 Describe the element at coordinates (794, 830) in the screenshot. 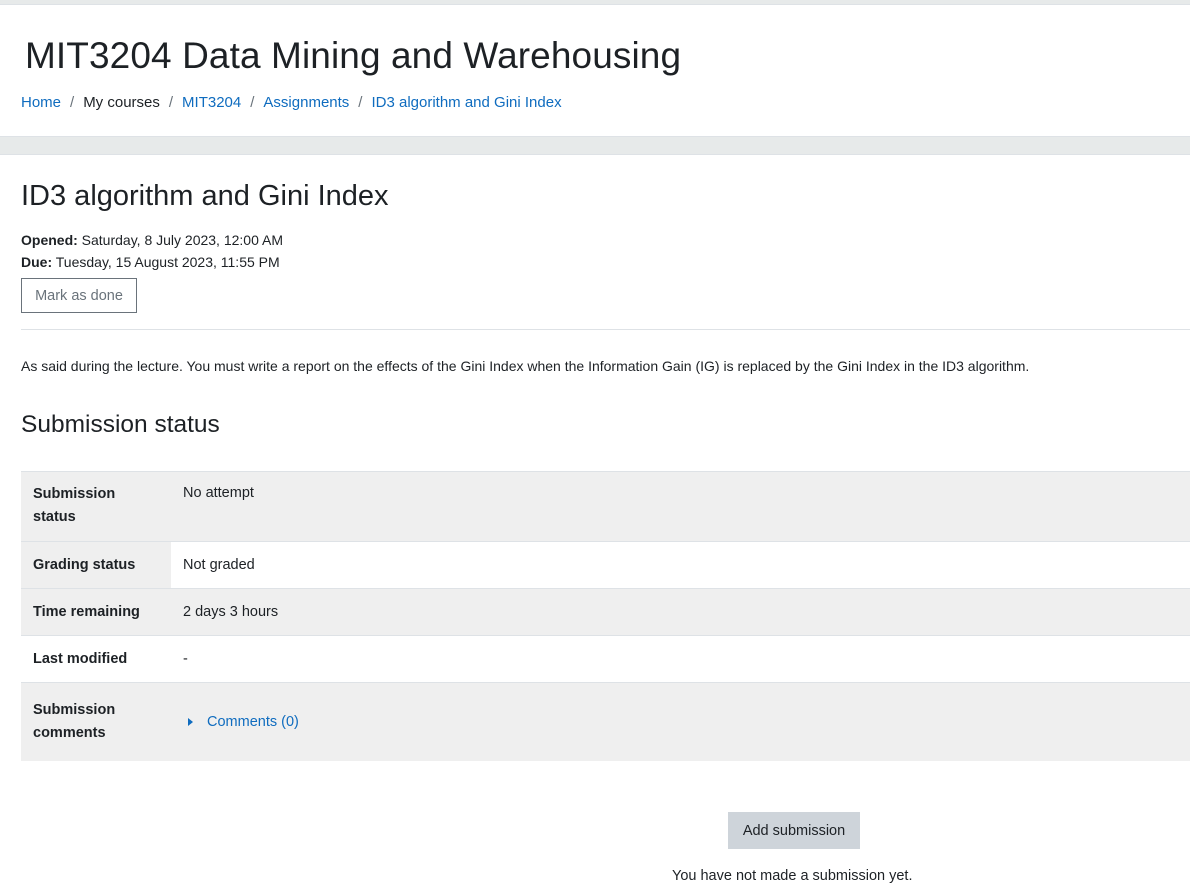

I see `add-submission-button: Add submission` at that location.